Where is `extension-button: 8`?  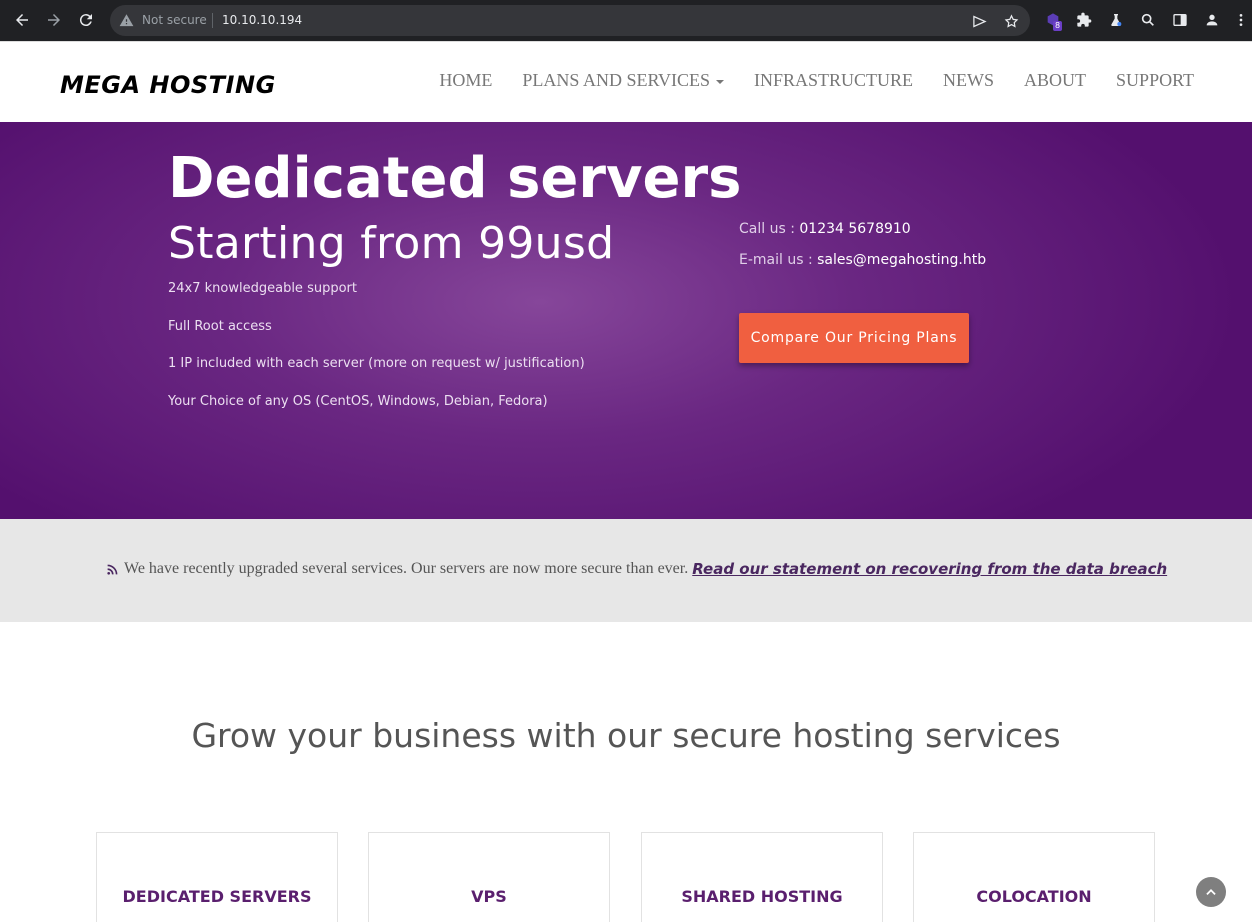
extension-button: 8 is located at coordinates (1053, 20).